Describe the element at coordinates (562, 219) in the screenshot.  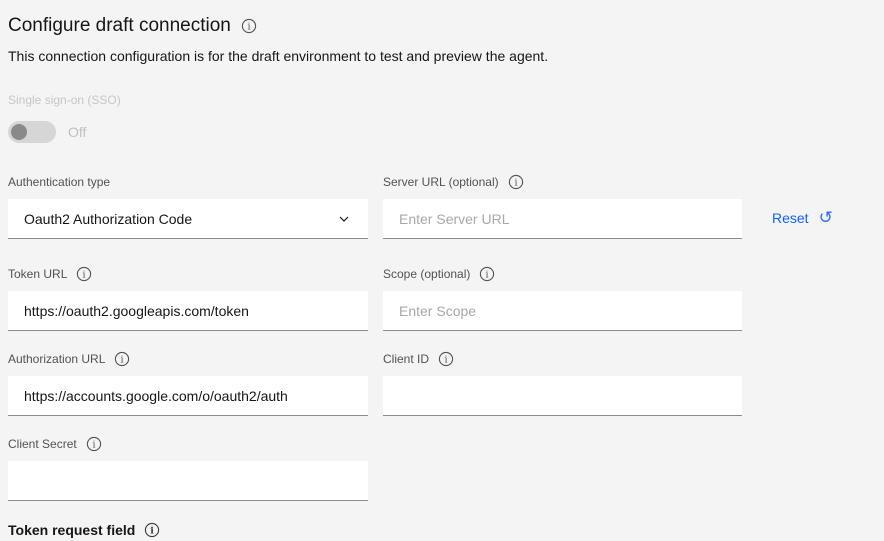
I see `server-url-input` at that location.